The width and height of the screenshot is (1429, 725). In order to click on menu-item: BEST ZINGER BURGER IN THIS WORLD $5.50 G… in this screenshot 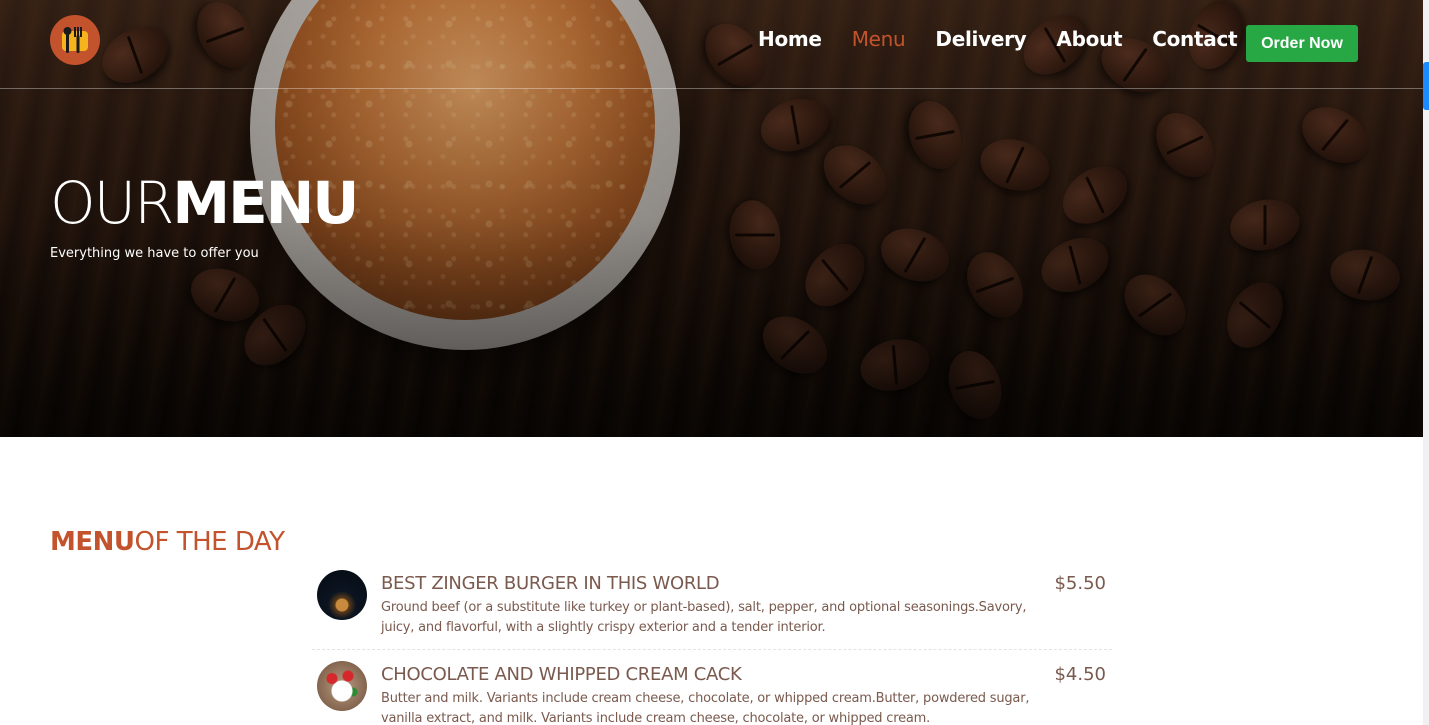, I will do `click(712, 607)`.